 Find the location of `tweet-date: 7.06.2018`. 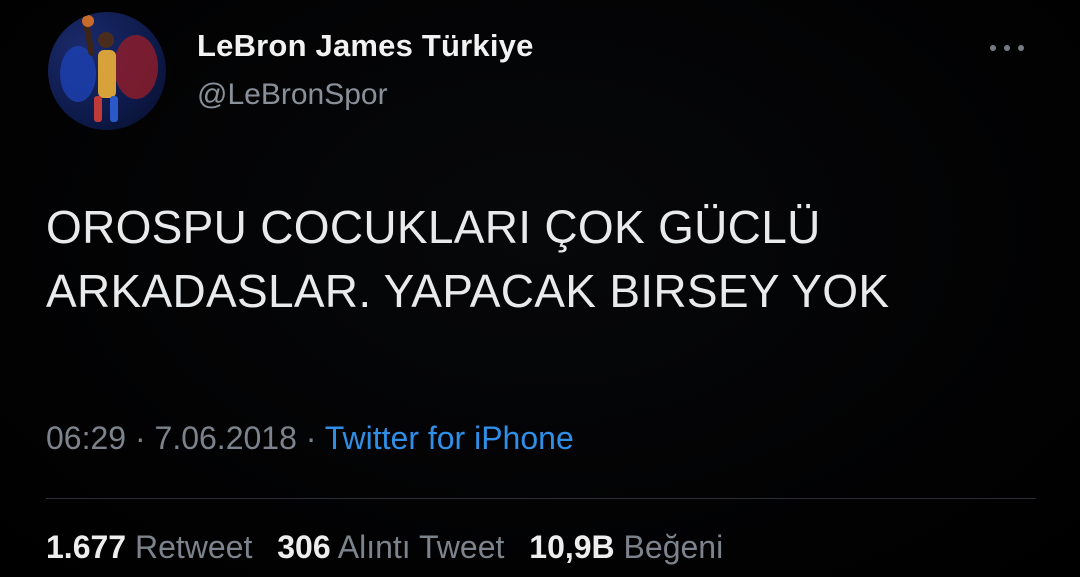

tweet-date: 7.06.2018 is located at coordinates (226, 438).